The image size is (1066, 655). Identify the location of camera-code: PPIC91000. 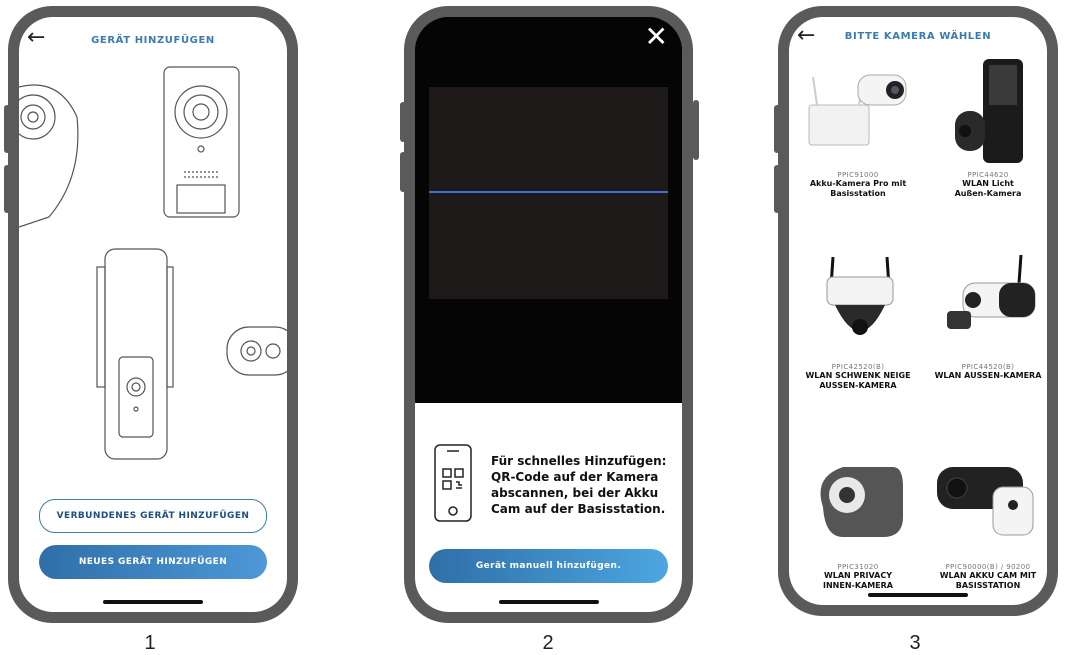
(858, 175).